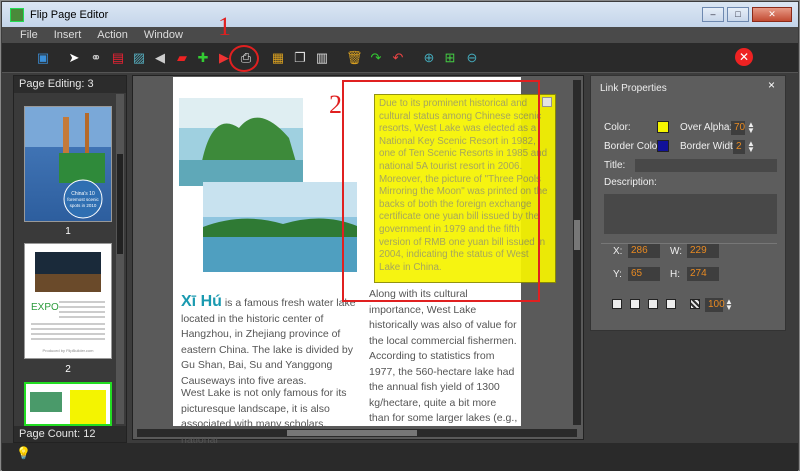 This screenshot has height=473, width=800. I want to click on copy-icon: ❐, so click(300, 58).